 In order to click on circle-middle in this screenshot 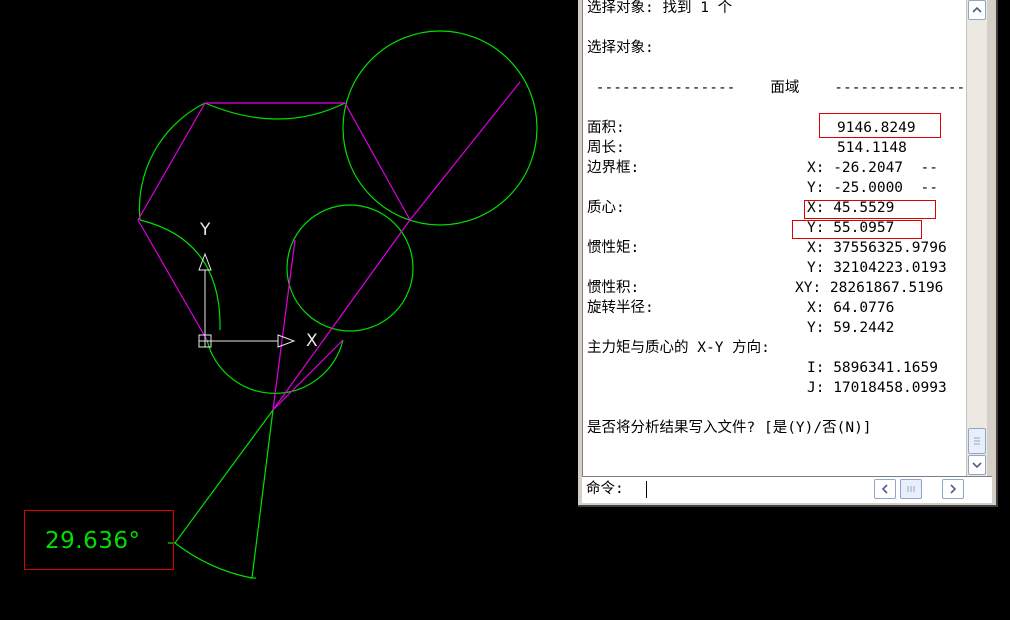, I will do `click(350, 268)`.